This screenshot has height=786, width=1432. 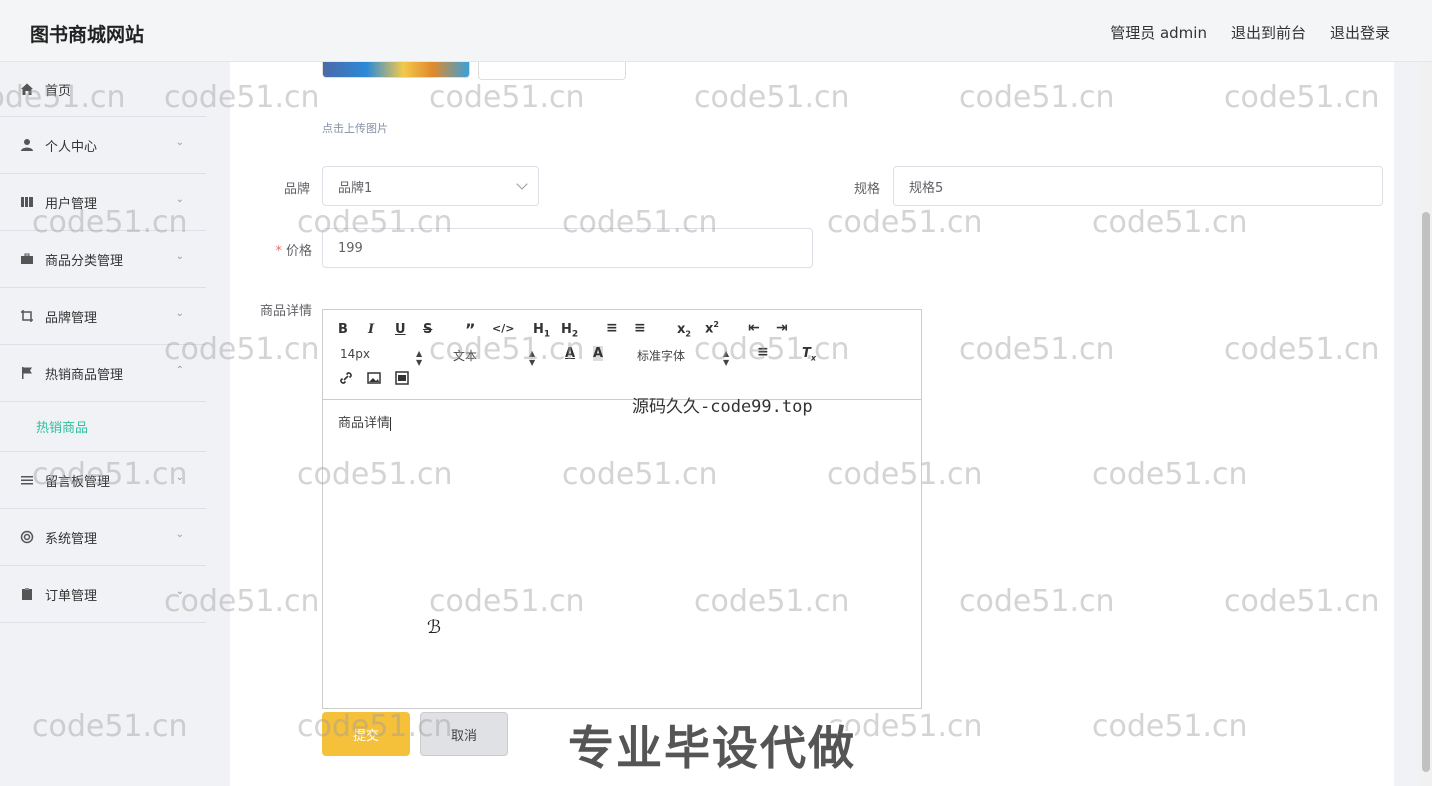 What do you see at coordinates (722, 407) in the screenshot?
I see `source-watermark: 源码久久-code99.top` at bounding box center [722, 407].